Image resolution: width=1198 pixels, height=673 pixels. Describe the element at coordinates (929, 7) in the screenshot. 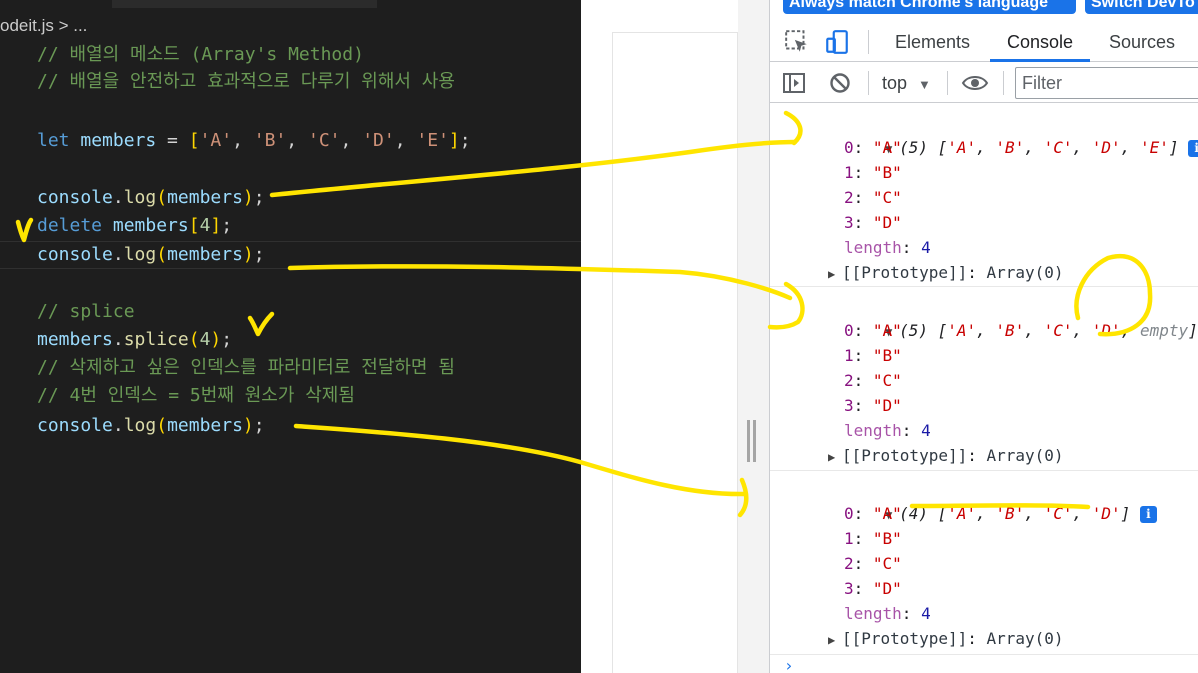

I see `match-language-button: Always match Chrome's language` at that location.